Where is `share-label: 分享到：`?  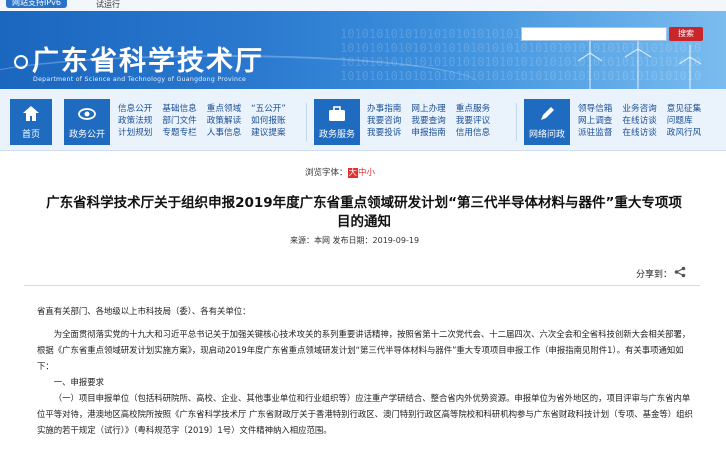
share-label: 分享到： is located at coordinates (654, 275).